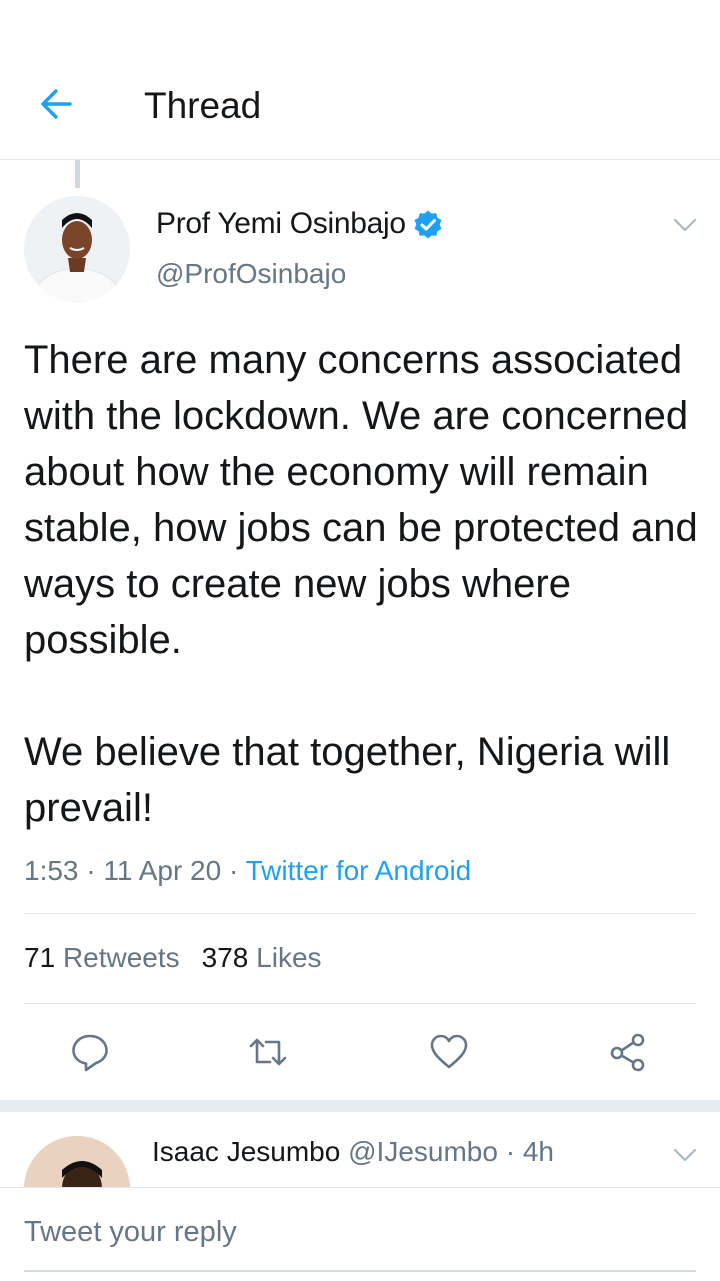 This screenshot has height=1281, width=720. I want to click on back-arrow-icon, so click(56, 104).